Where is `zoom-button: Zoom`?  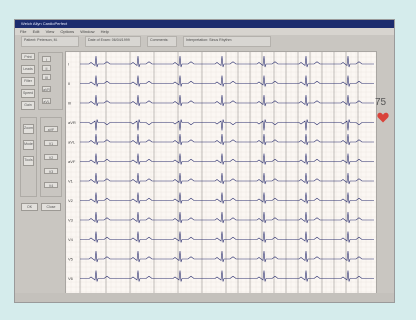 zoom-button: Zoom is located at coordinates (28, 129).